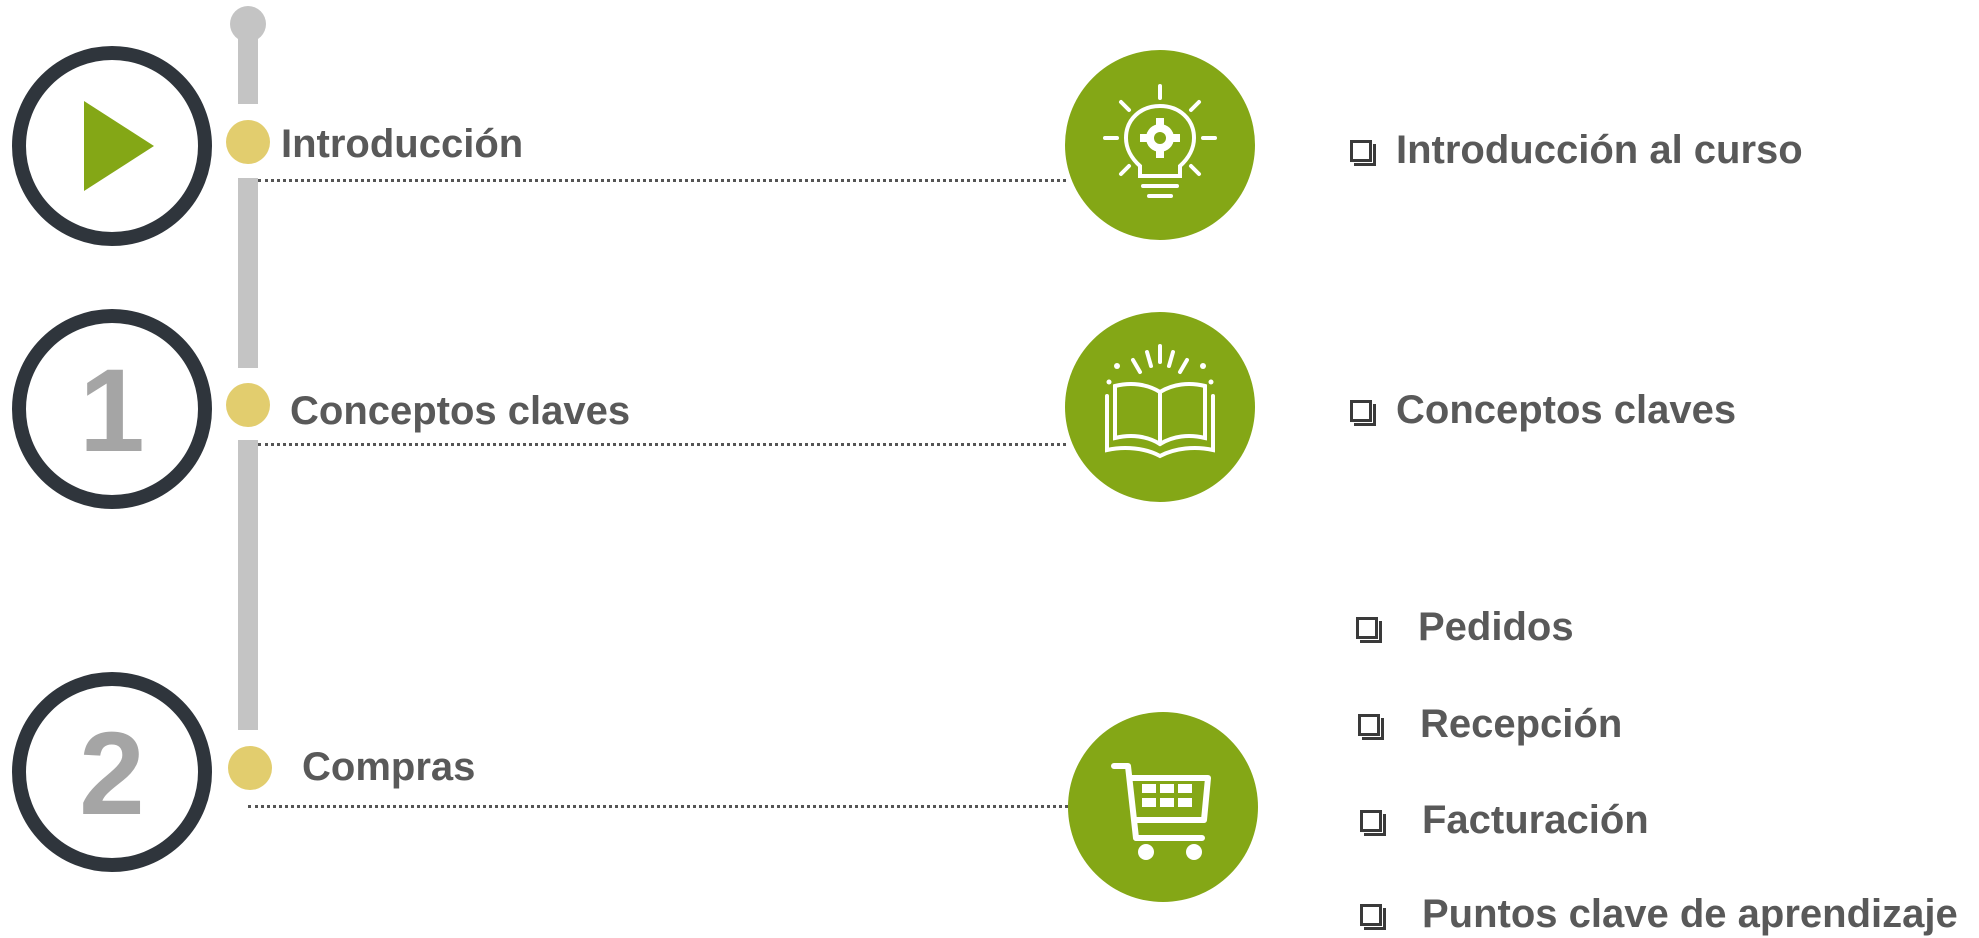 The height and width of the screenshot is (938, 1979). I want to click on step-intro-ring, so click(112, 146).